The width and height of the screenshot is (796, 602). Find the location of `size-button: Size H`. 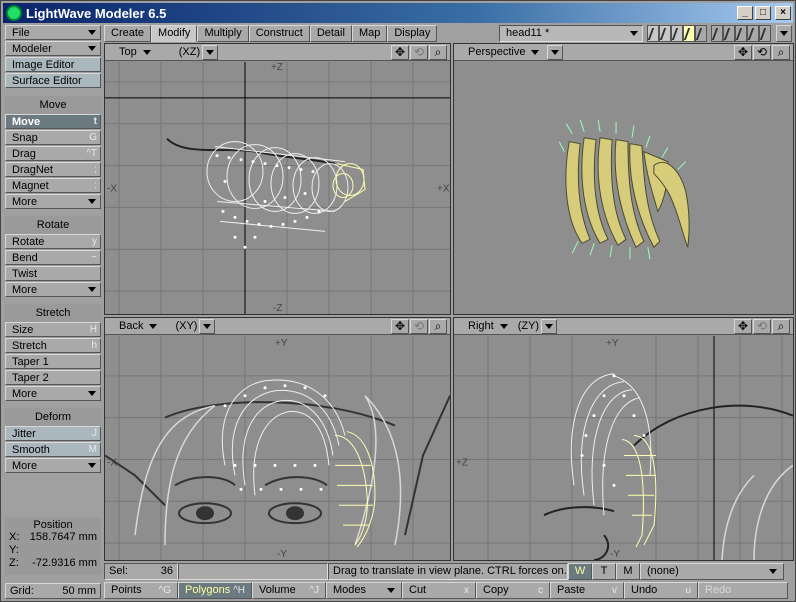

size-button: Size H is located at coordinates (53, 329).